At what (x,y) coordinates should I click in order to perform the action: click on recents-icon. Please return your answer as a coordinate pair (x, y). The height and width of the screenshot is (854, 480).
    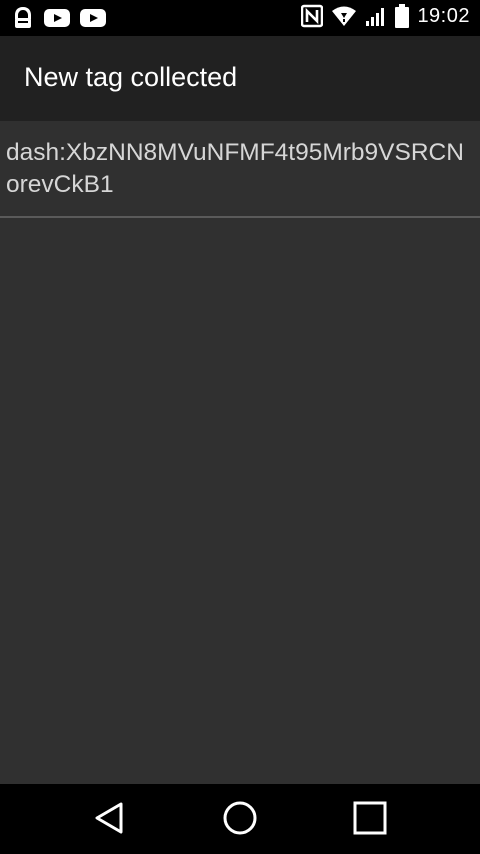
    Looking at the image, I should click on (370, 820).